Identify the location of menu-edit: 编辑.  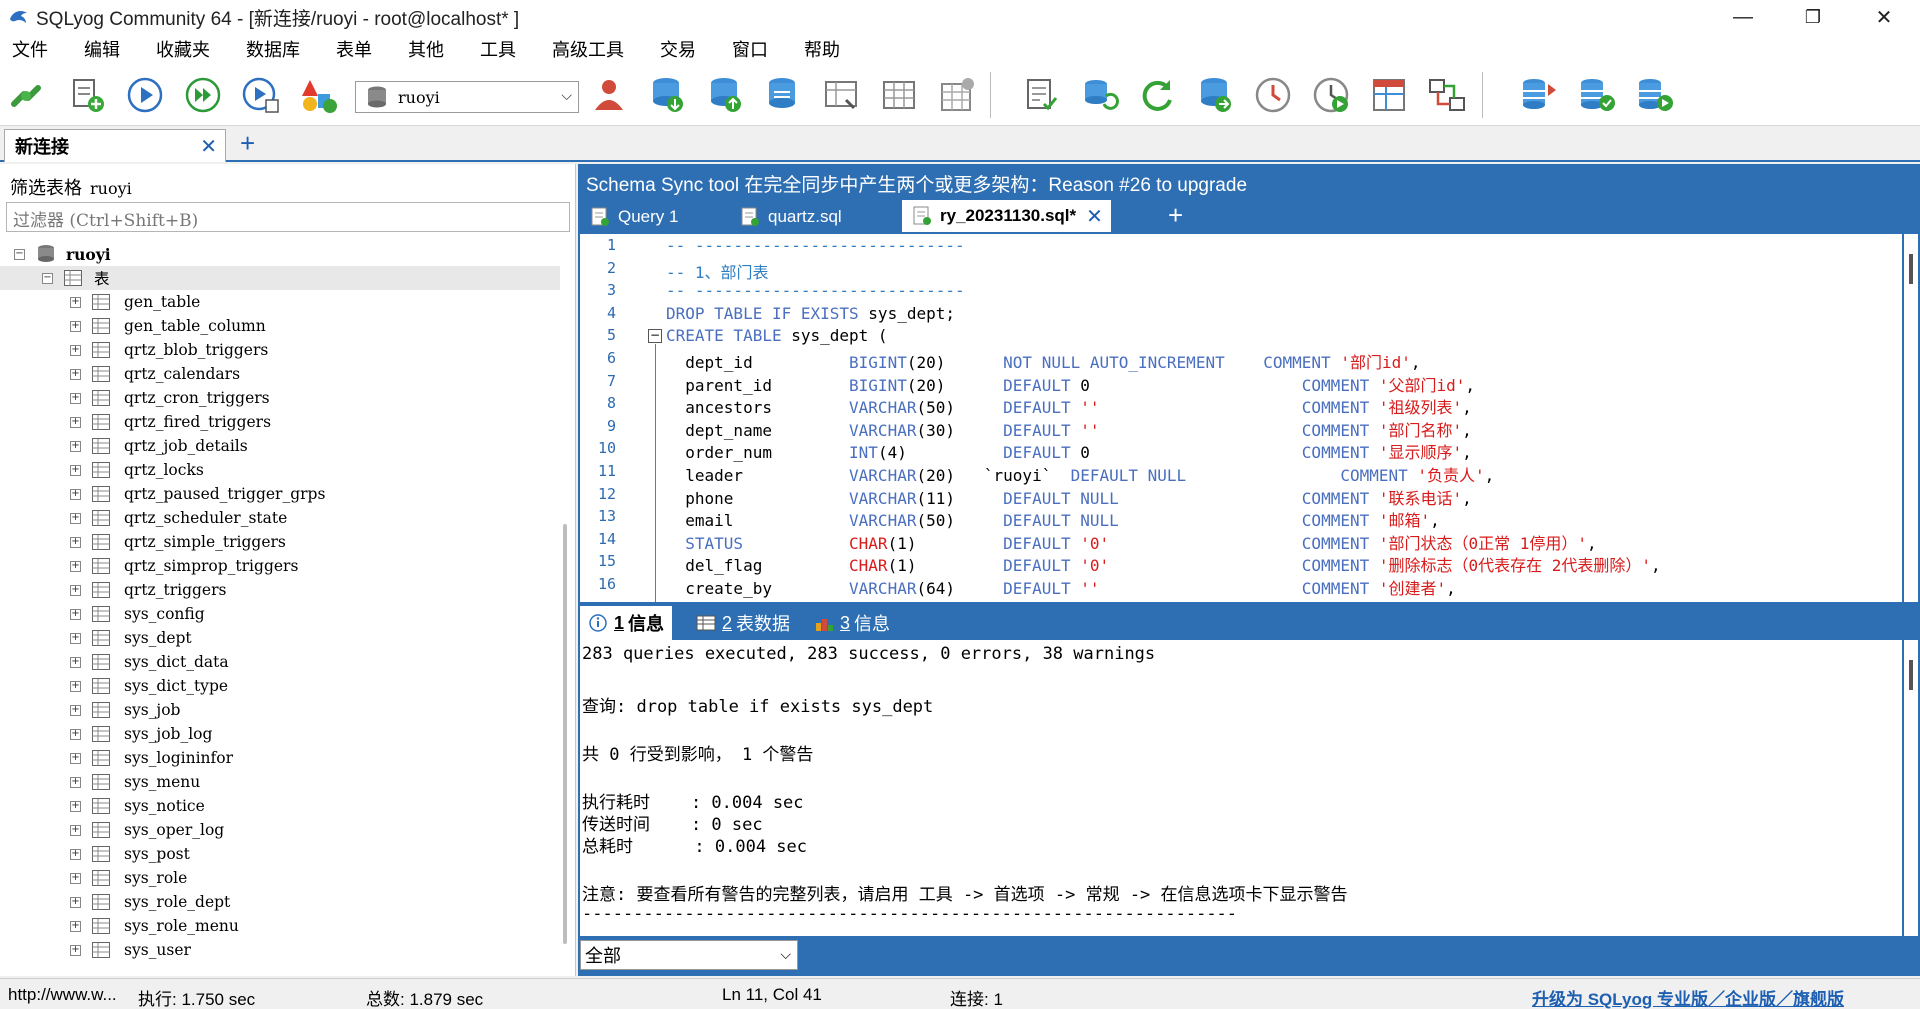
(102, 49).